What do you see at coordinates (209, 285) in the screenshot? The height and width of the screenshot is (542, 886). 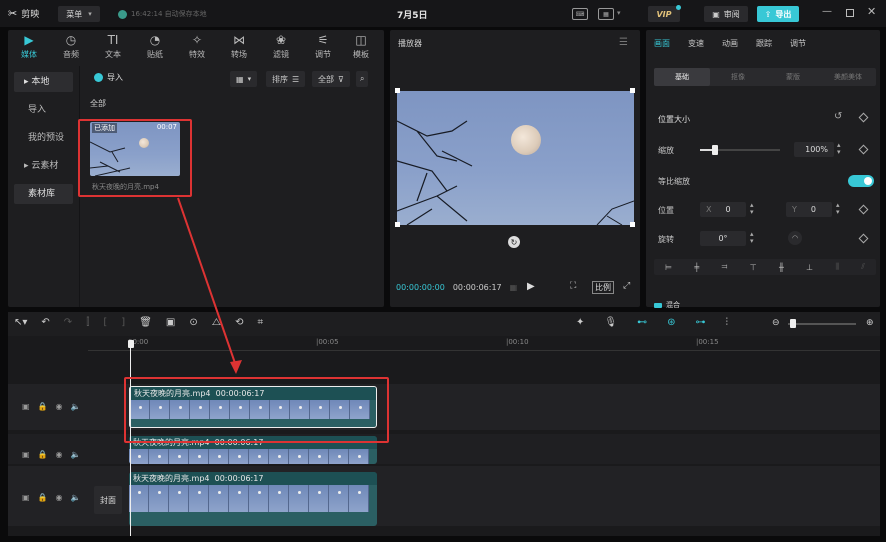 I see `annotation-arrow` at bounding box center [209, 285].